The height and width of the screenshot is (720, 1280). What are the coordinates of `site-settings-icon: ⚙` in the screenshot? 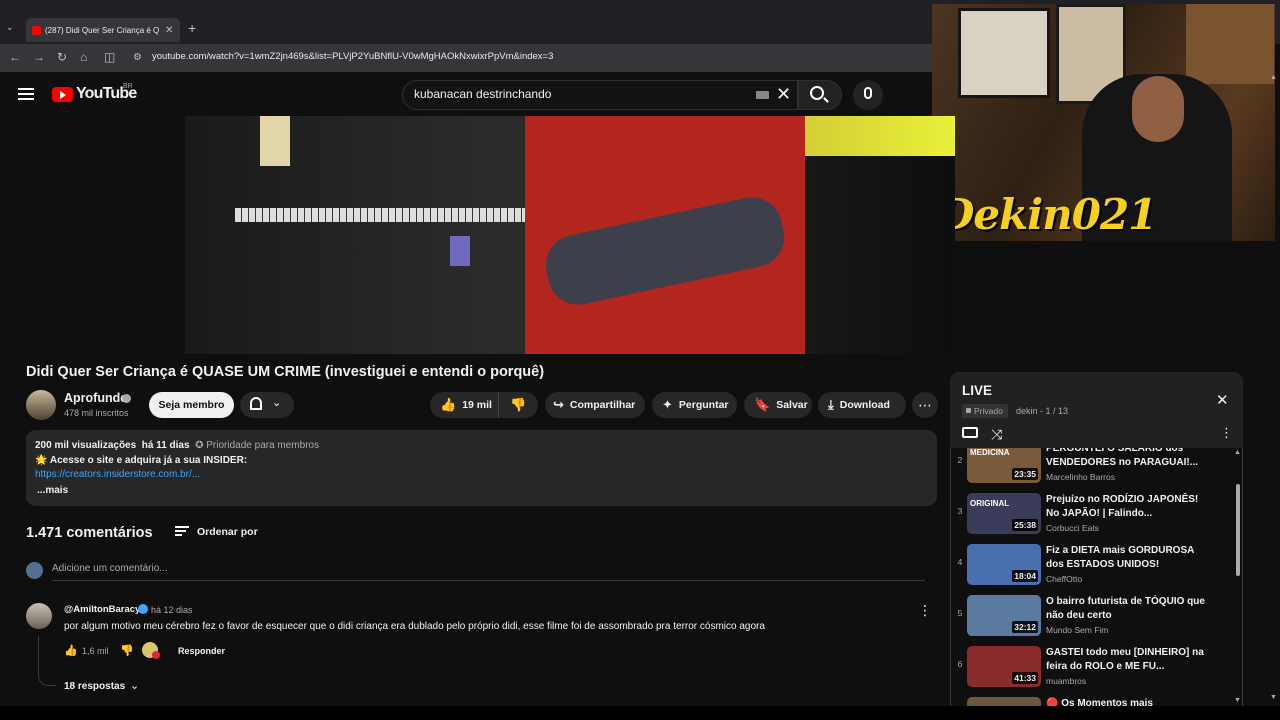 It's located at (137, 57).